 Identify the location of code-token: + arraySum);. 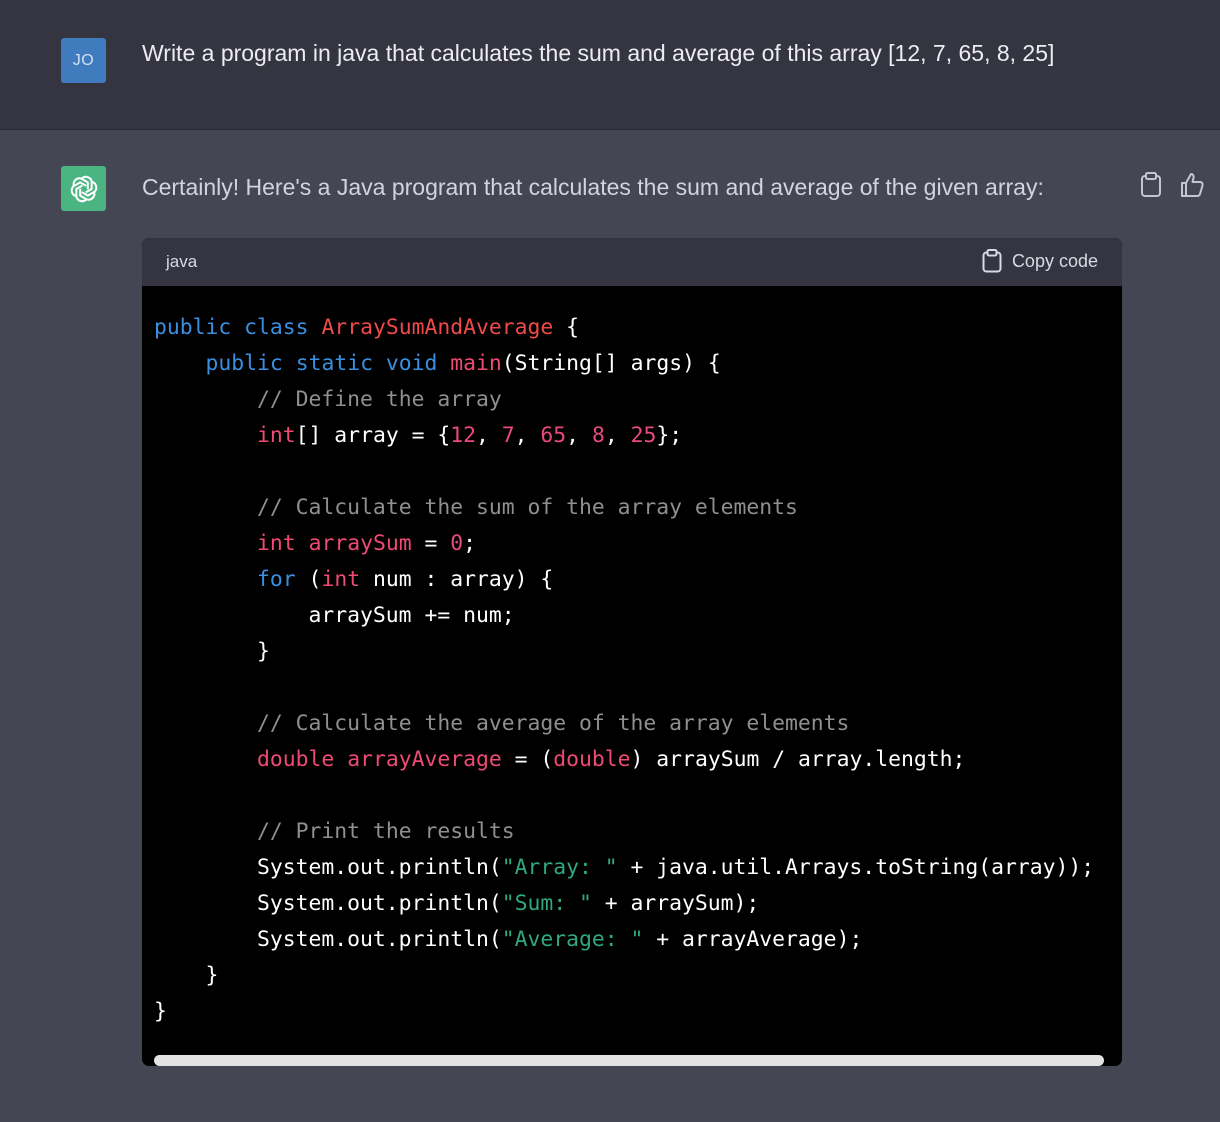
(675, 903).